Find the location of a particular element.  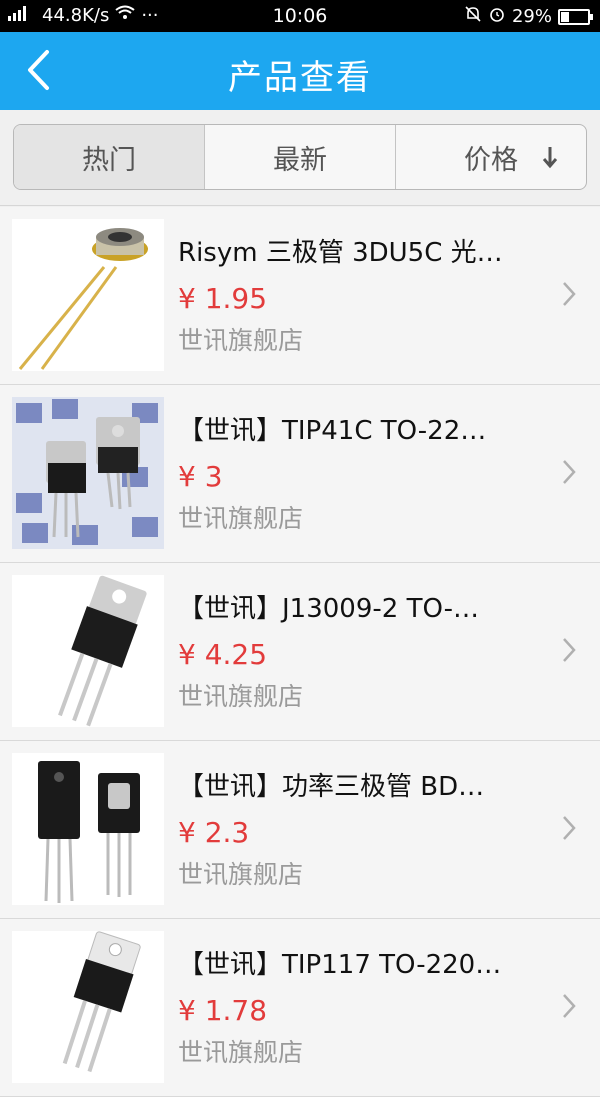

product-price: ¥ 1.78 is located at coordinates (223, 1010).